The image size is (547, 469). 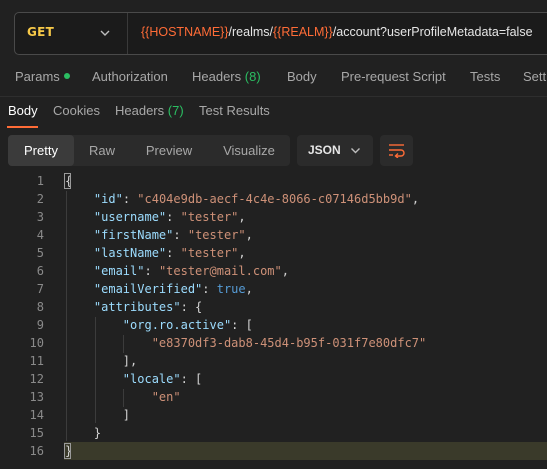 What do you see at coordinates (133, 235) in the screenshot?
I see `code-token: "firstName"` at bounding box center [133, 235].